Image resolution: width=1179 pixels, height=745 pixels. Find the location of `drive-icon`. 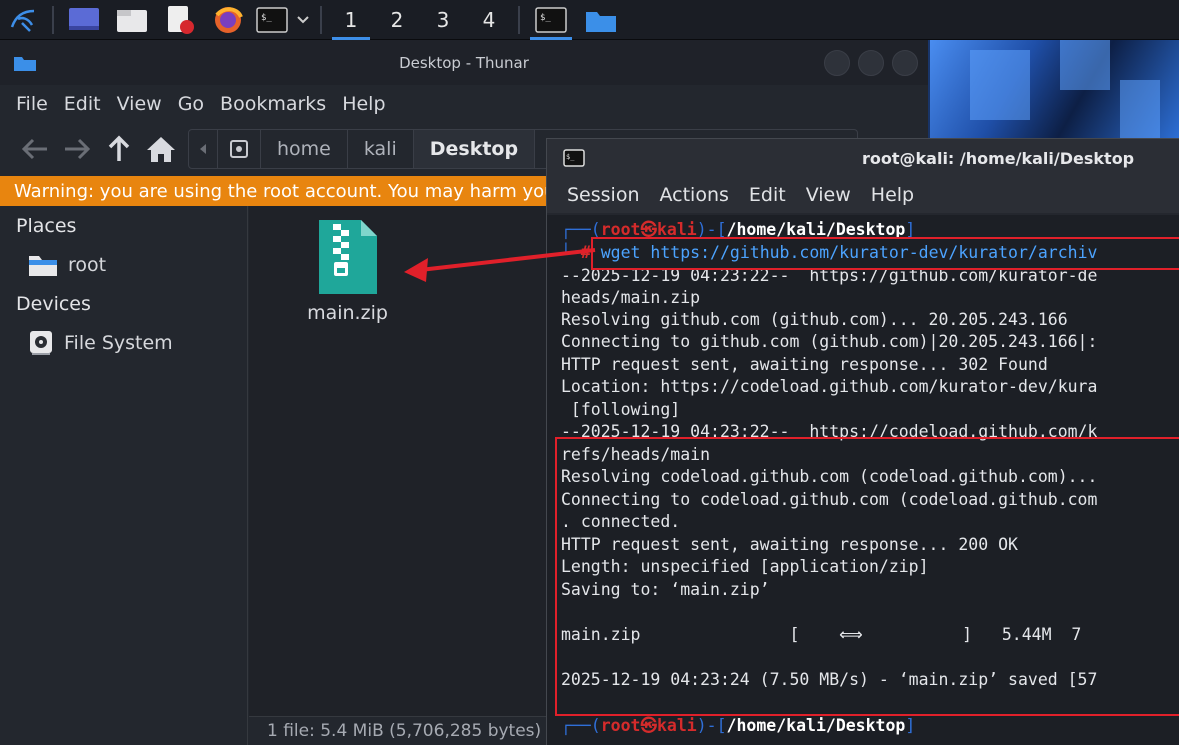

drive-icon is located at coordinates (41, 343).